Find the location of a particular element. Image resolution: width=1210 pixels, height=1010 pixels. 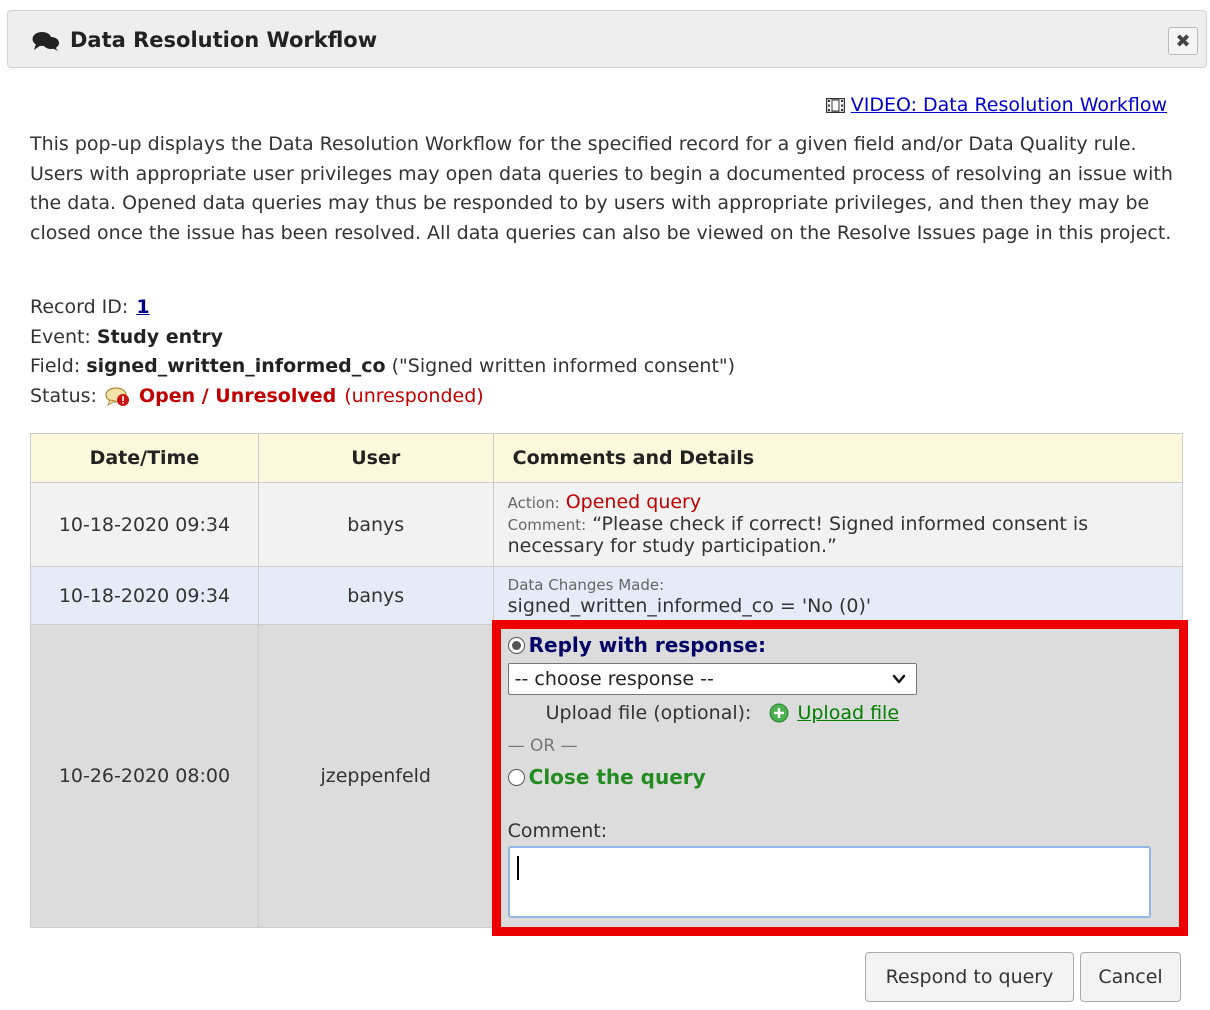

field-value: signed_written_informed_co is located at coordinates (236, 366).